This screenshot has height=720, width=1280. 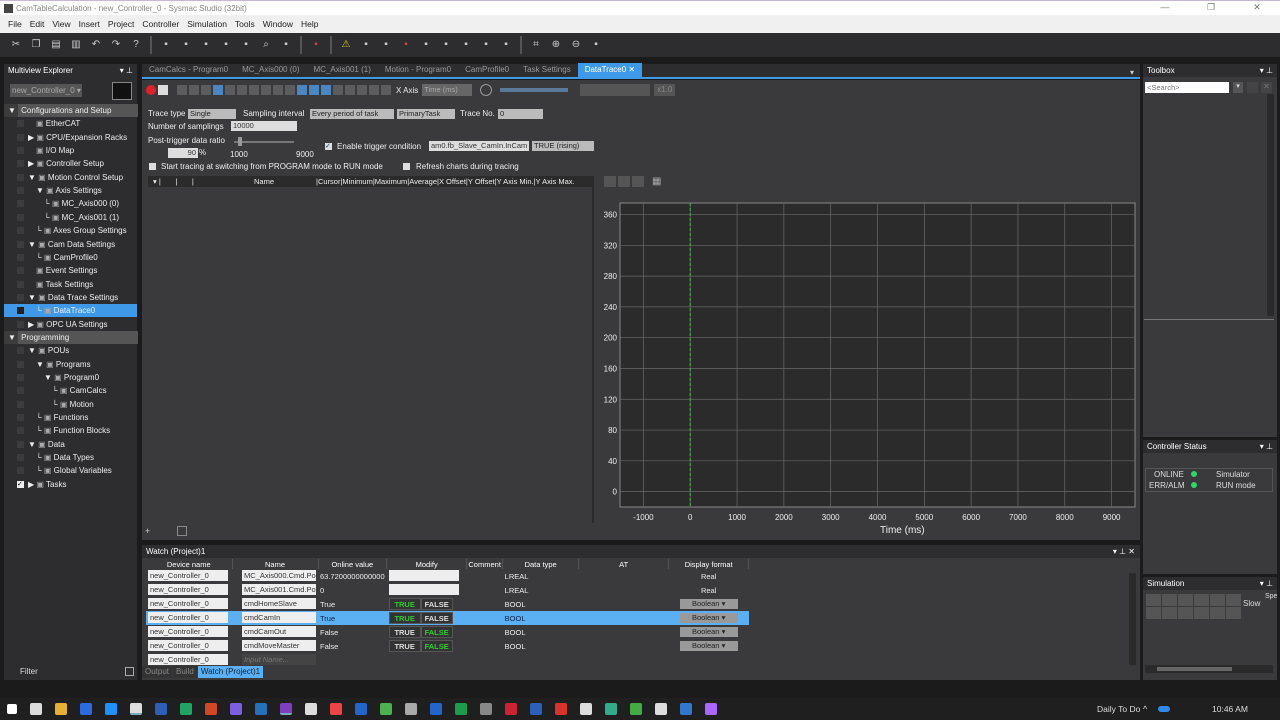 I want to click on reset-icon: ▪, so click(x=466, y=45).